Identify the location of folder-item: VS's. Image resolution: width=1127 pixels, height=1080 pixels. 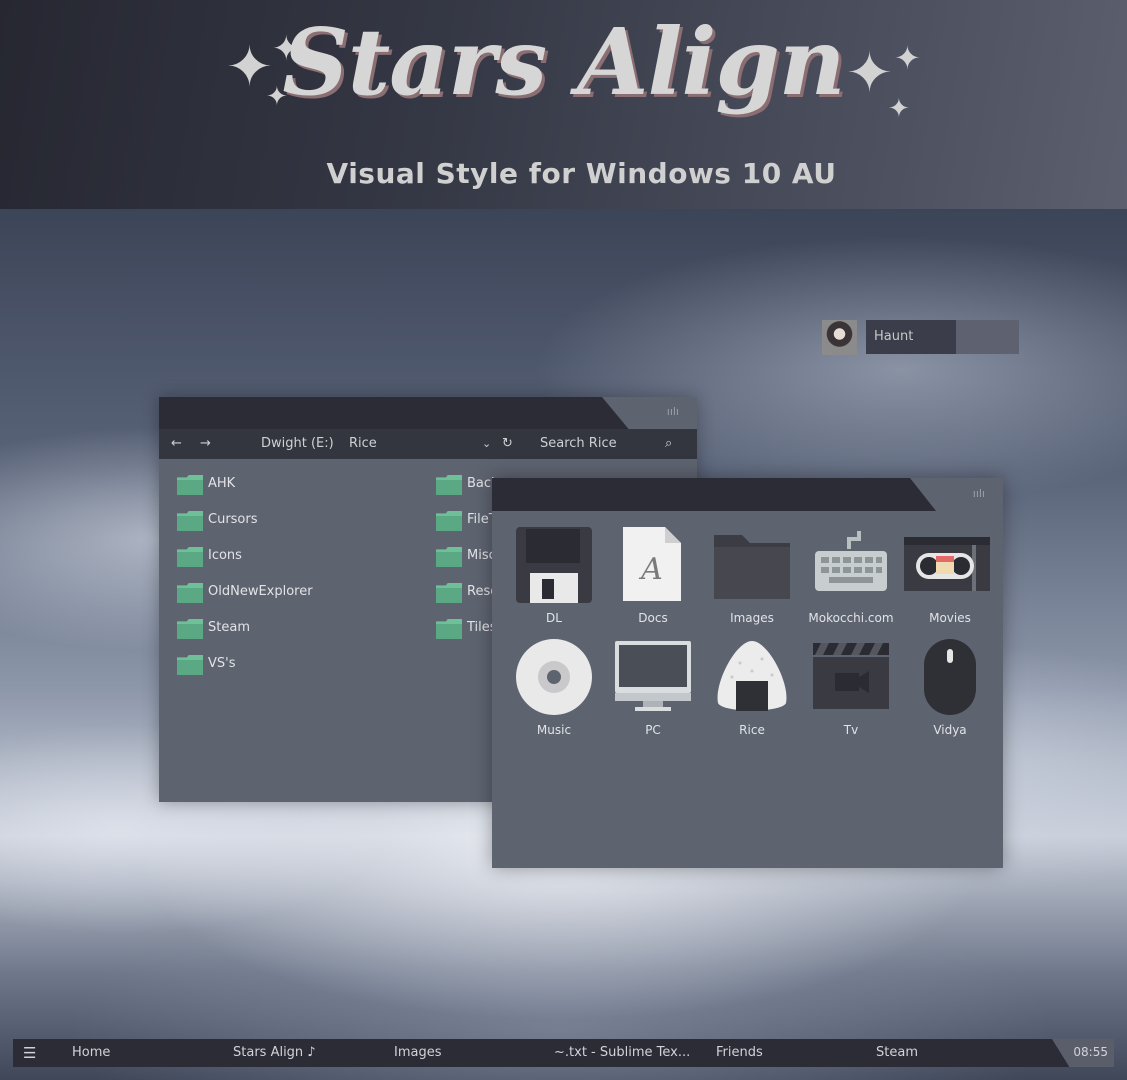
(277, 664).